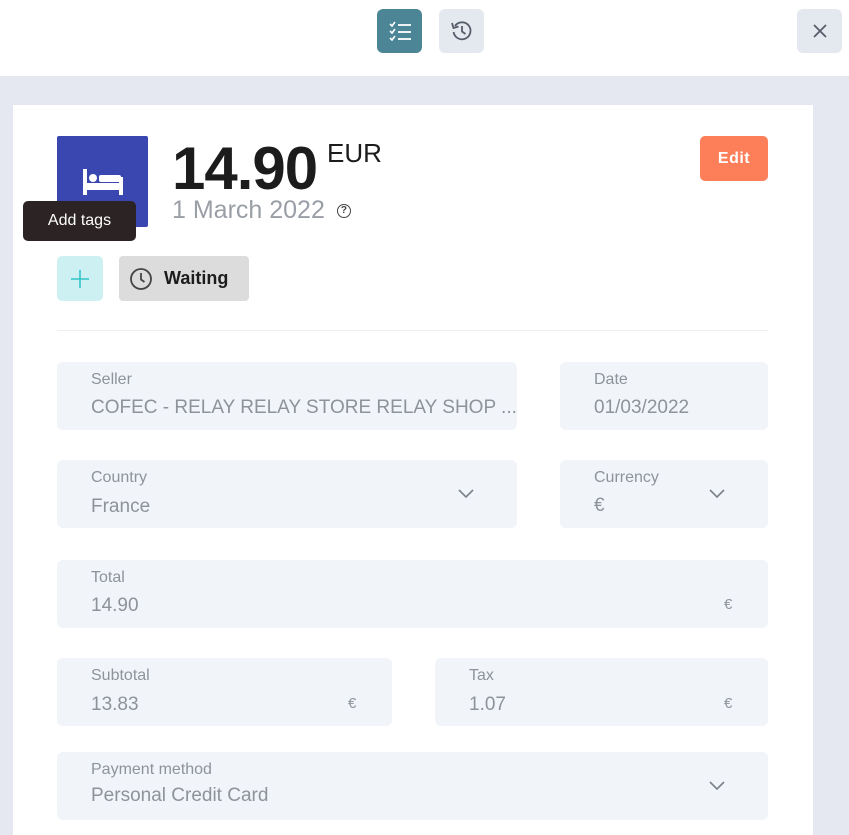 The height and width of the screenshot is (835, 849). I want to click on payment-method-select: Payment method Personal Credit Card, so click(412, 786).